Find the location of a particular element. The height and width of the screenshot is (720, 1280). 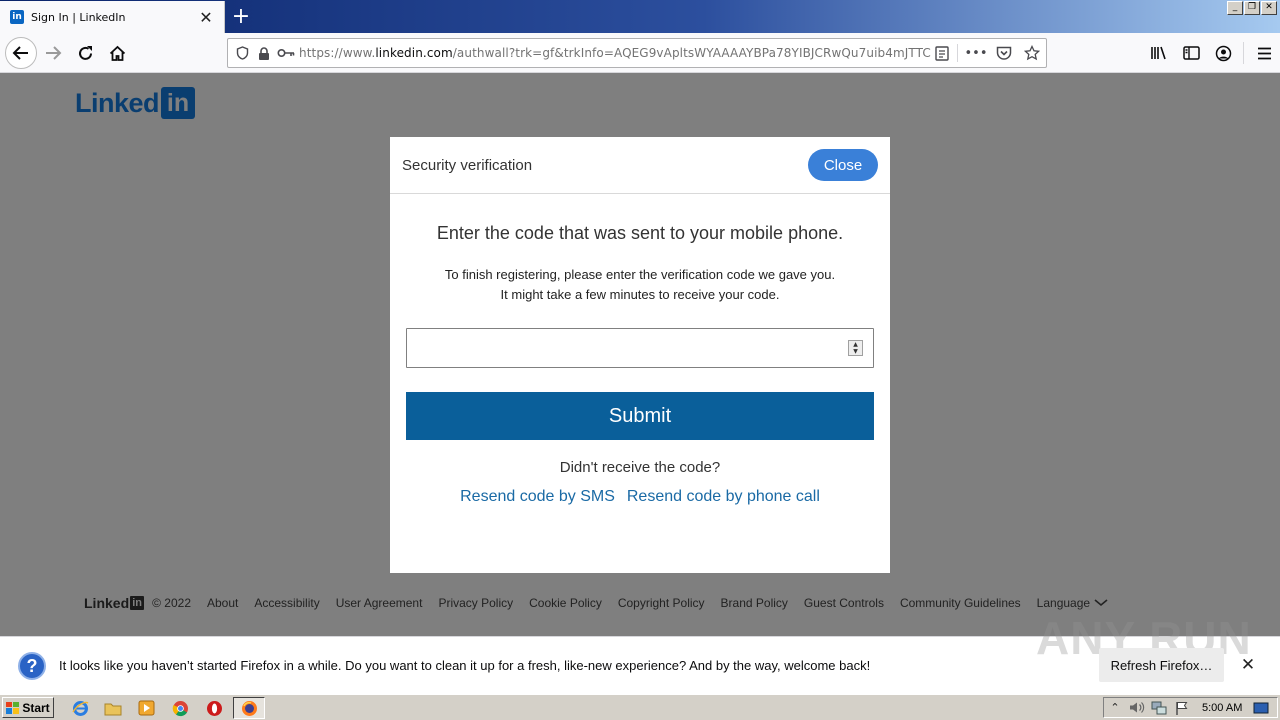

network-icon is located at coordinates (1159, 708).